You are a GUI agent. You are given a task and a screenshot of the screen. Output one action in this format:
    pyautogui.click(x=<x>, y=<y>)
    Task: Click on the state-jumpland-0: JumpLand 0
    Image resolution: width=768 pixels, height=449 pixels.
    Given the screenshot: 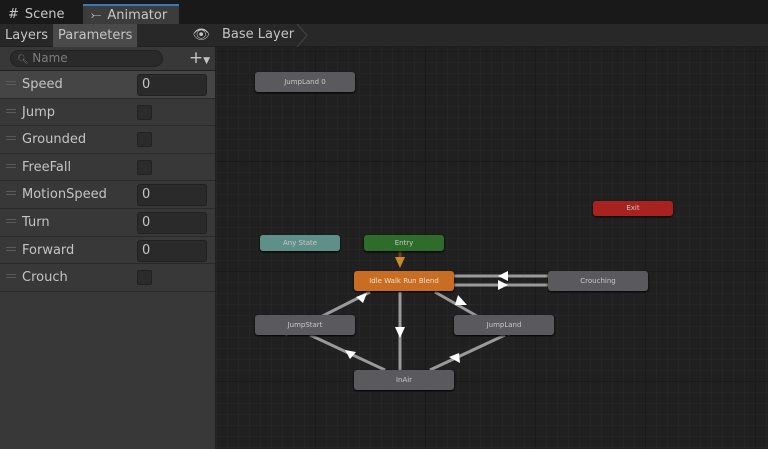 What is the action you would take?
    pyautogui.click(x=305, y=82)
    